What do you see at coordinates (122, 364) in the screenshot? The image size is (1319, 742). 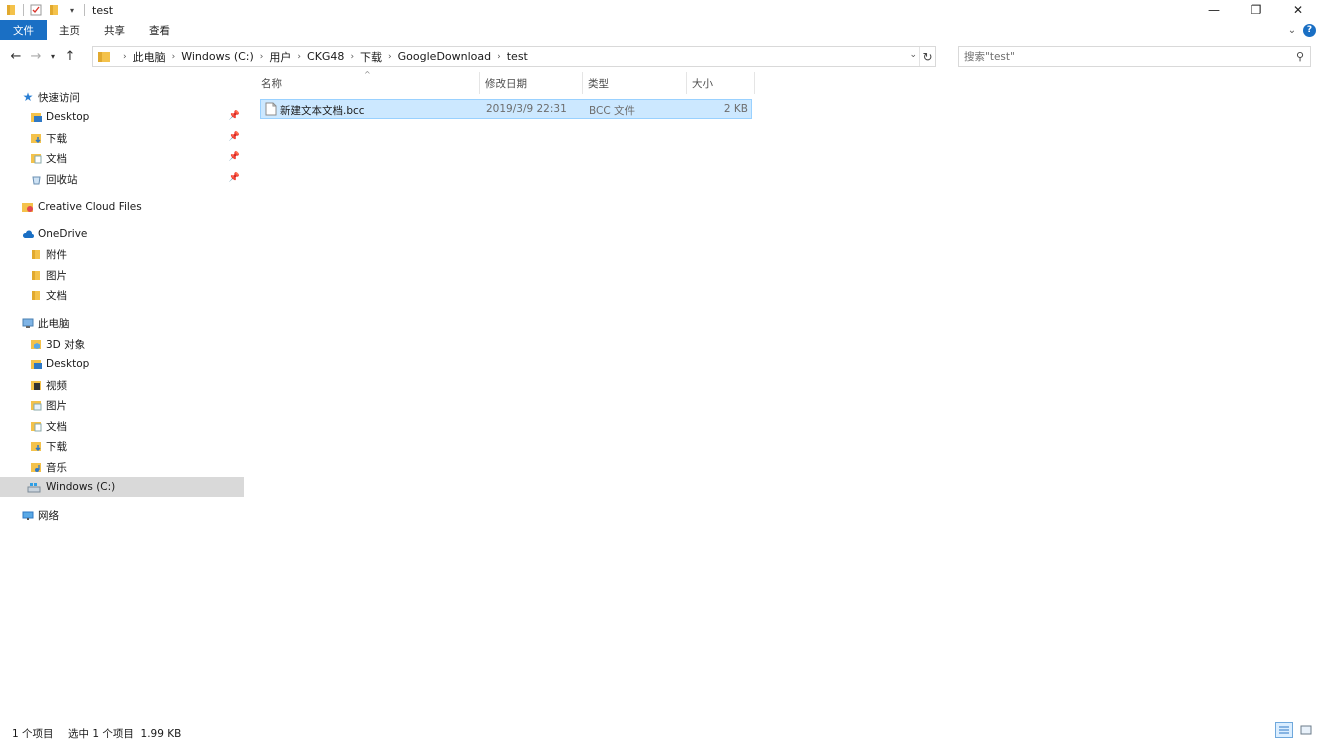 I see `sidebar-item-pc-desktop: Desktop` at bounding box center [122, 364].